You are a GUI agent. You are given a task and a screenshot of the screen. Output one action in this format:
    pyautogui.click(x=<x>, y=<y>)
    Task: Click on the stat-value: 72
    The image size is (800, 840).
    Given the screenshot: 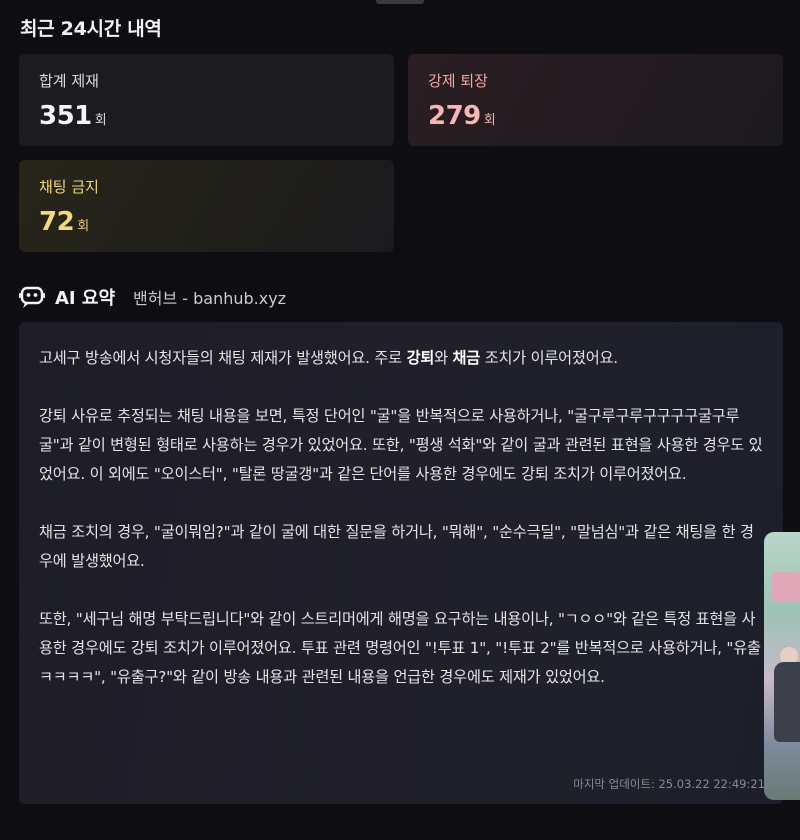 What is the action you would take?
    pyautogui.click(x=57, y=222)
    